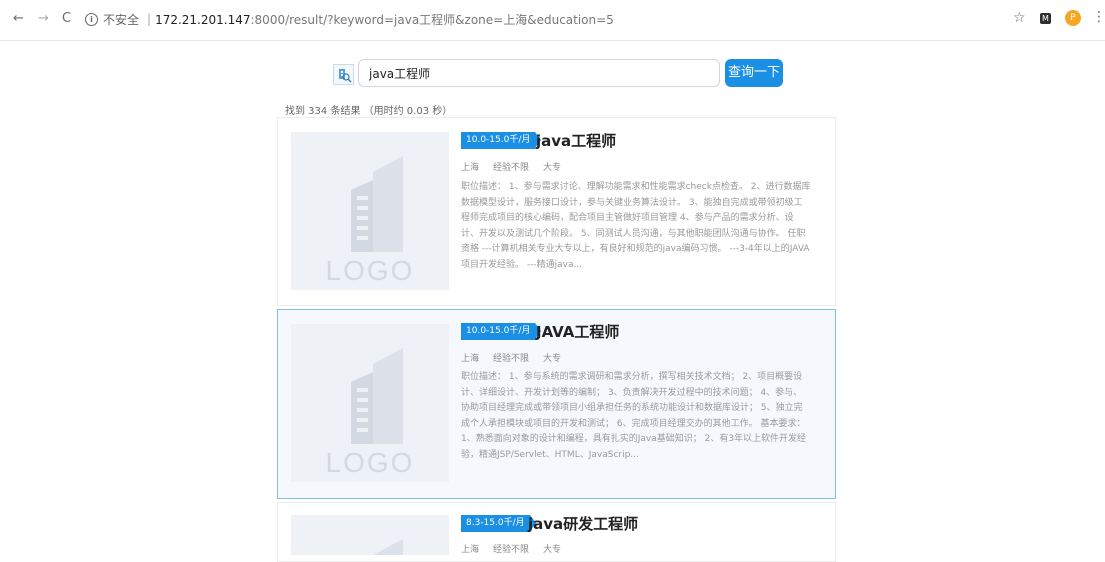 This screenshot has width=1105, height=562. I want to click on search-button: 查询一下, so click(754, 73).